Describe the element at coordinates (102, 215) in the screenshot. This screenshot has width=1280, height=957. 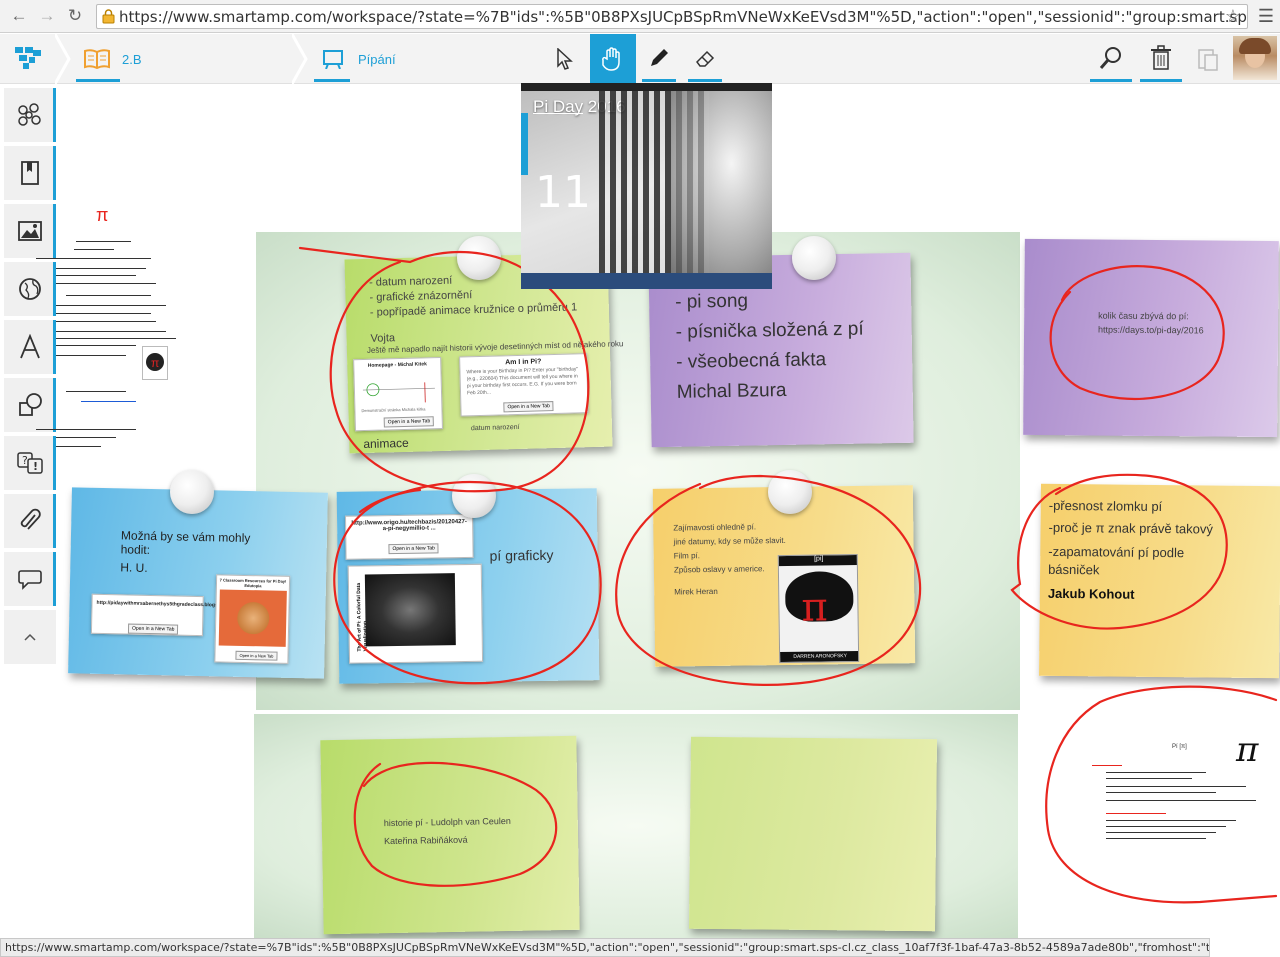
I see `doc-left-pi: π` at that location.